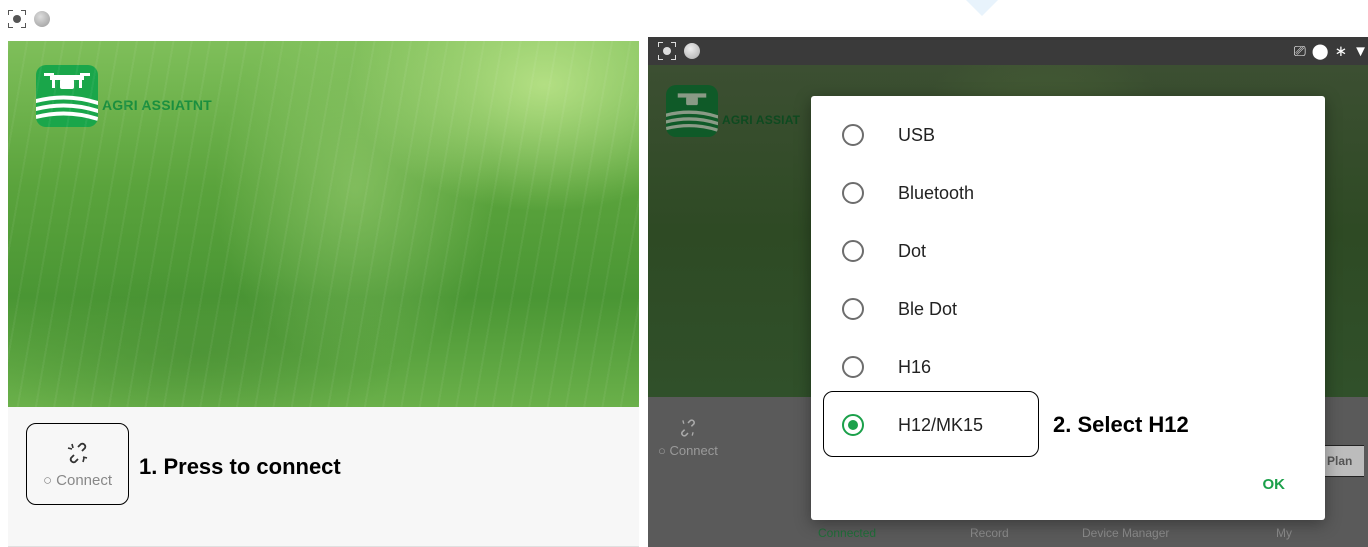  What do you see at coordinates (1360, 51) in the screenshot?
I see `wifi-icon: ▼` at bounding box center [1360, 51].